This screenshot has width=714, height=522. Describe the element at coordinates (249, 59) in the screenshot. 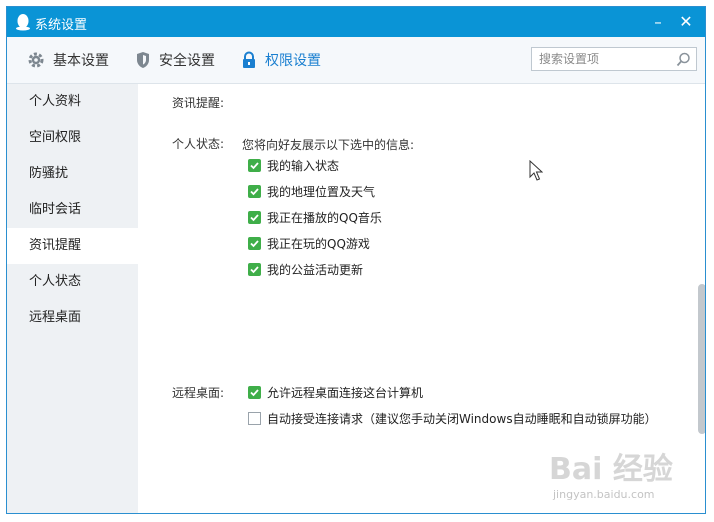

I see `lock-icon` at that location.